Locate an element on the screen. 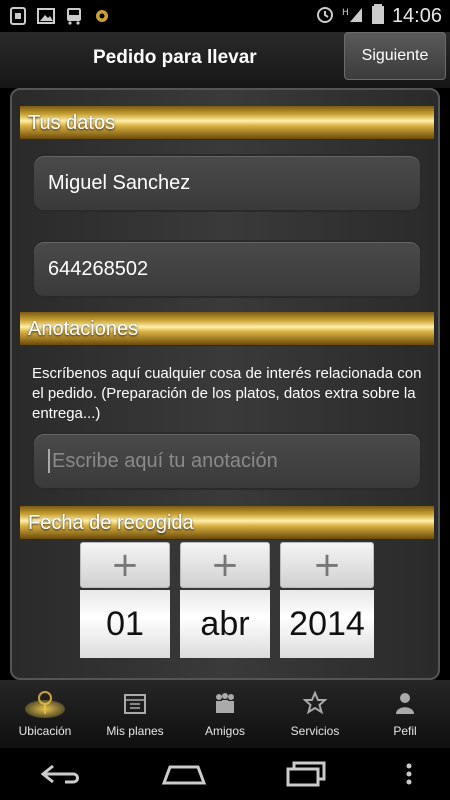  home-icon is located at coordinates (183, 775).